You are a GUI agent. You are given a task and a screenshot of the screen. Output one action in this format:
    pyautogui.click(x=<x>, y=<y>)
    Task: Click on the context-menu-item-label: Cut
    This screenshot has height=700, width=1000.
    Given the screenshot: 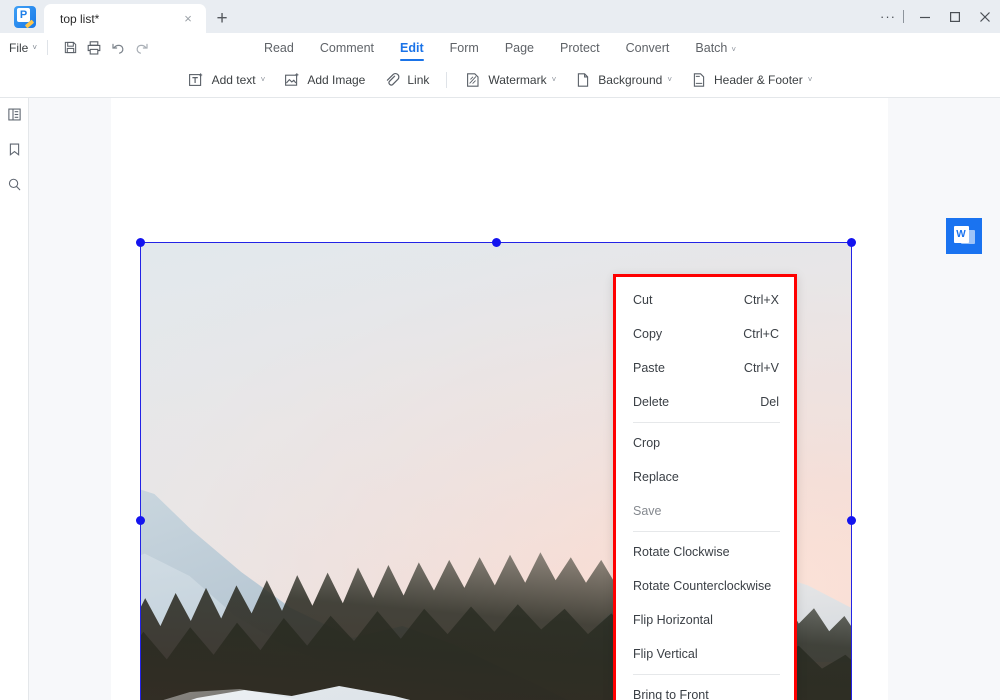 What is the action you would take?
    pyautogui.click(x=643, y=300)
    